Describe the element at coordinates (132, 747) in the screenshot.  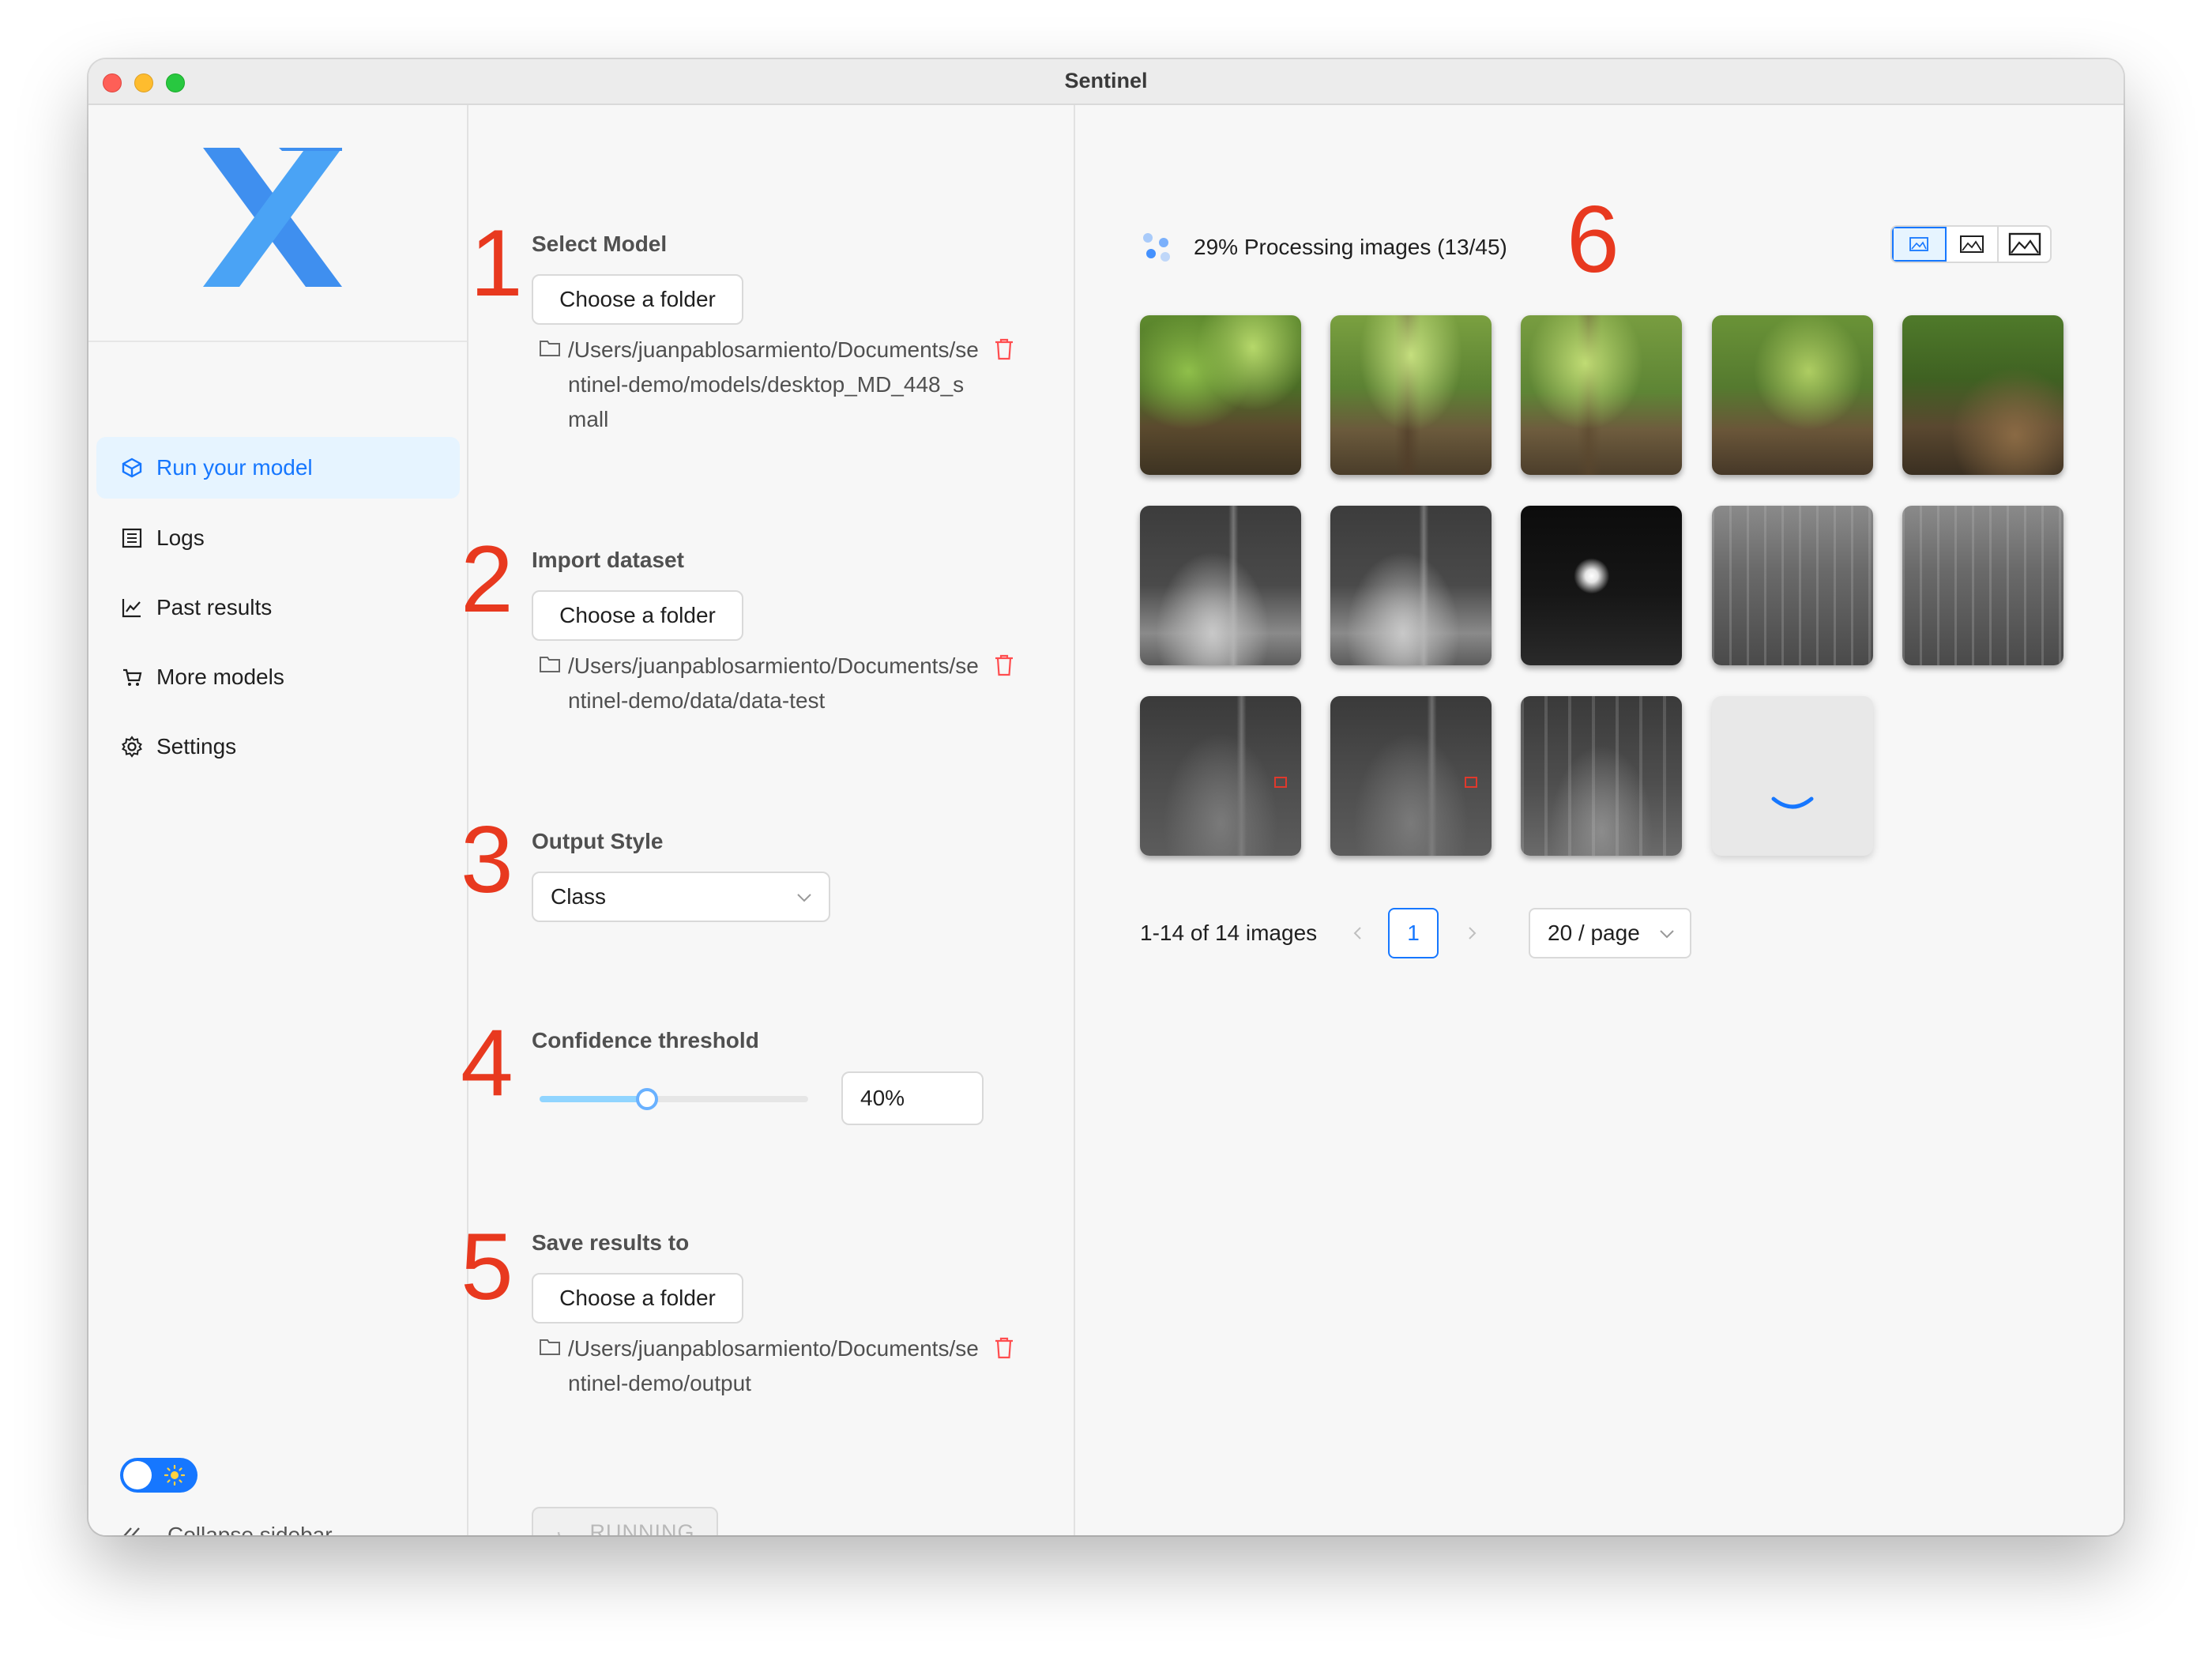
I see `gear-icon` at that location.